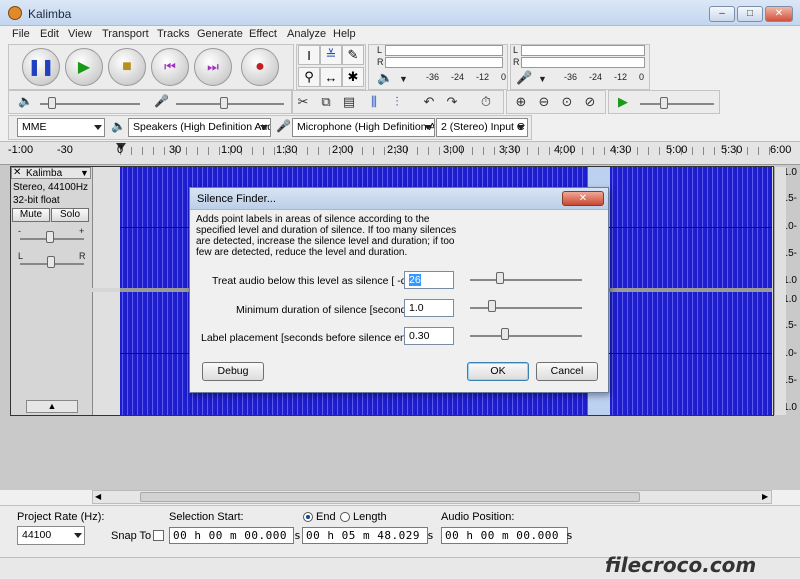 Image resolution: width=800 pixels, height=579 pixels. I want to click on headphones-icon, so click(15, 13).